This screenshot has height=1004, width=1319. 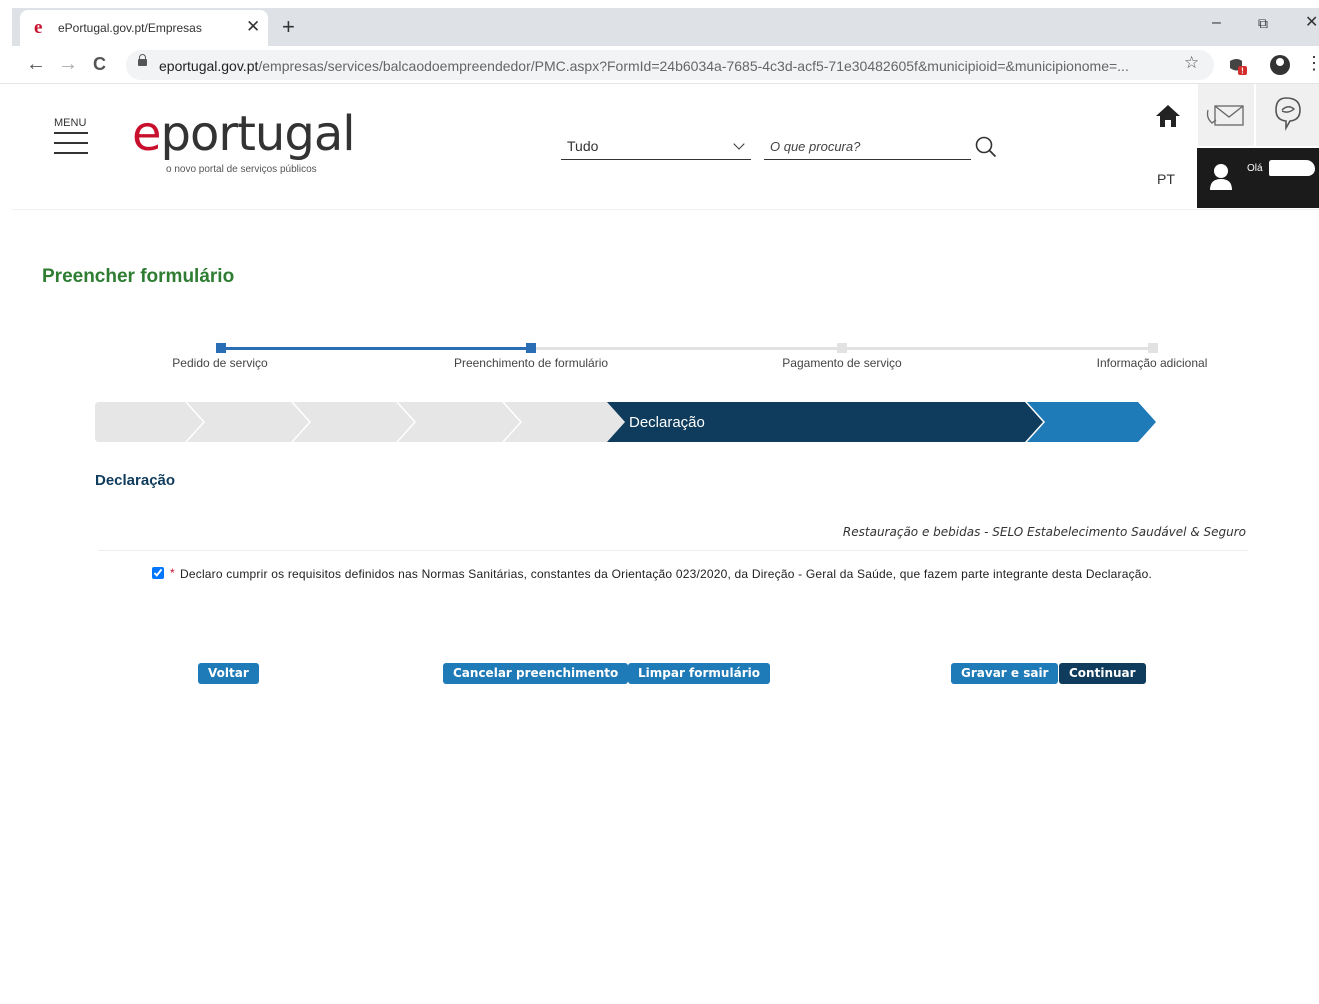 I want to click on tab-title: ePortugal.gov.pt/Empresas, so click(x=130, y=28).